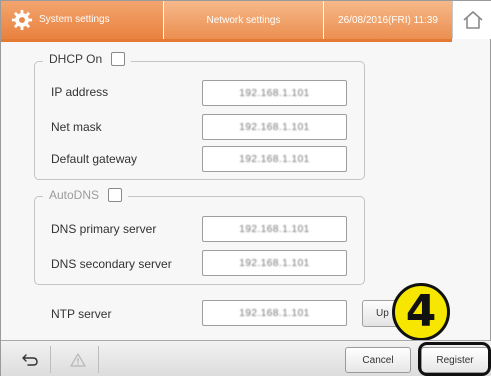  I want to click on dns-primary-label: DNS primary server, so click(104, 229).